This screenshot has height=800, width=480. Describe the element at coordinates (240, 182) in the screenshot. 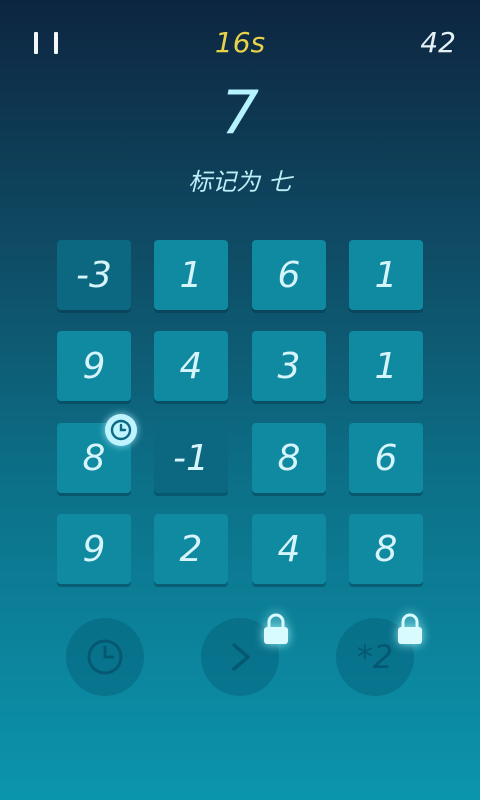

I see `instruction-text: 标记为 七` at that location.